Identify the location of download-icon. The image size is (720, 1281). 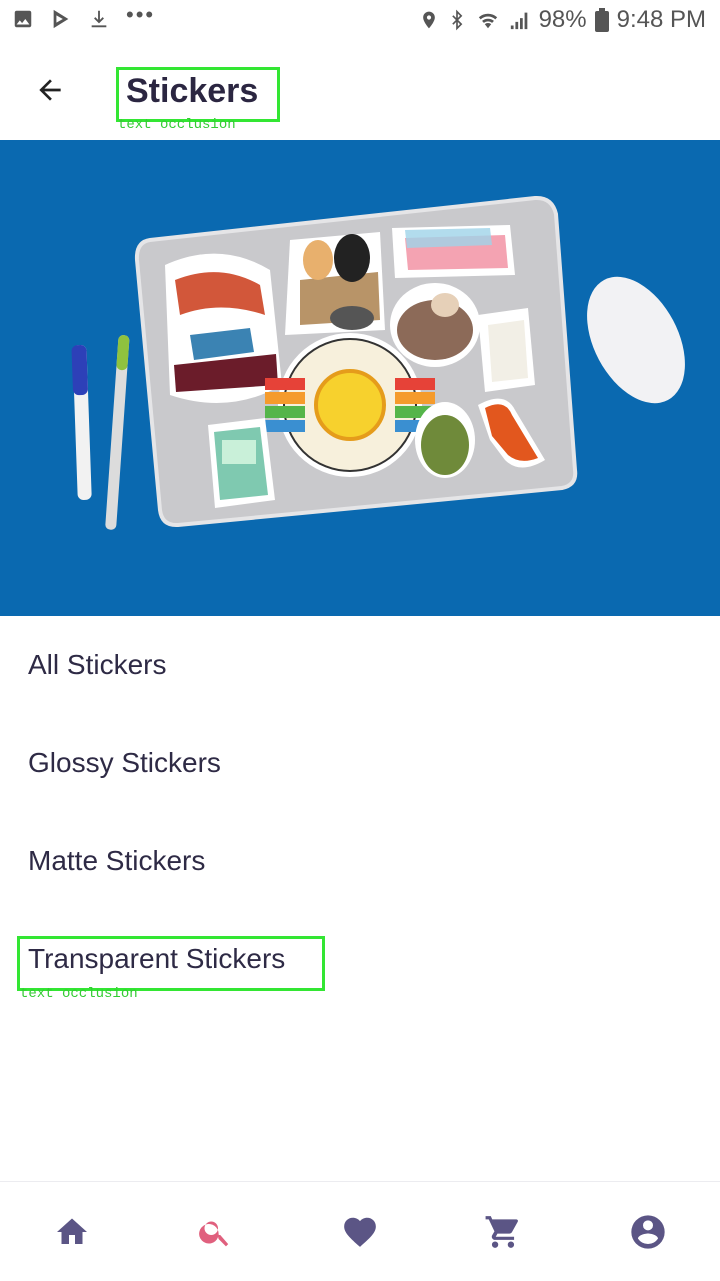
(99, 19).